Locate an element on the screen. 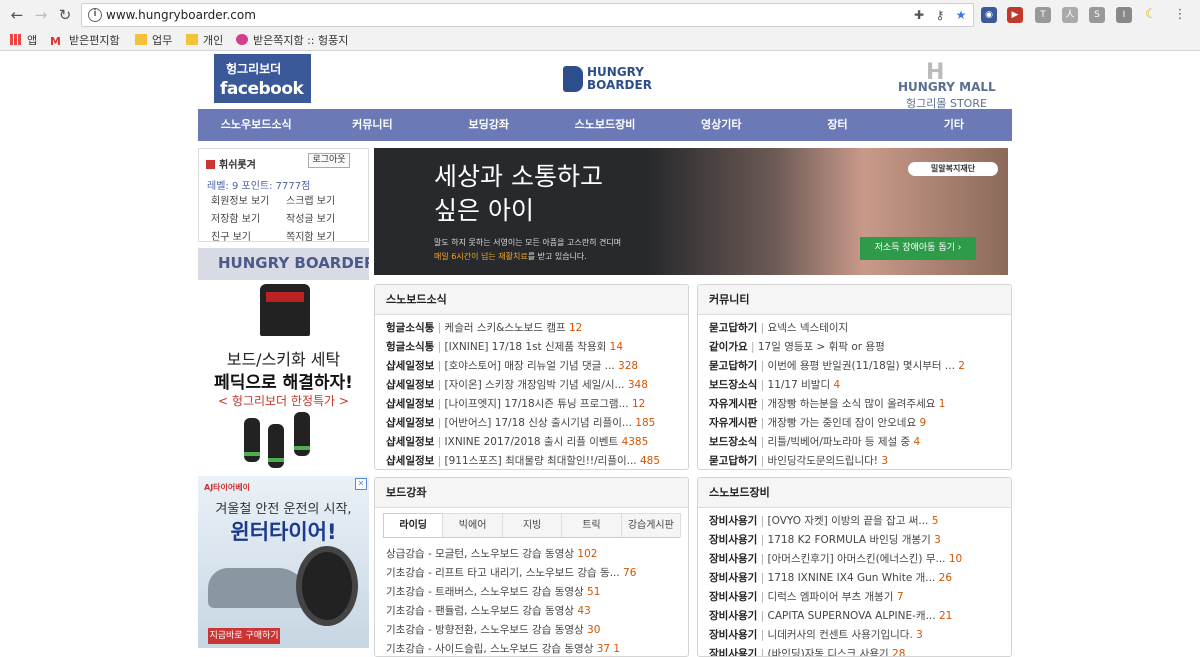 Image resolution: width=1200 pixels, height=657 pixels. list-item: 같이가요 | 17일 영등포 > 휘팍 or 용평 is located at coordinates (860, 347).